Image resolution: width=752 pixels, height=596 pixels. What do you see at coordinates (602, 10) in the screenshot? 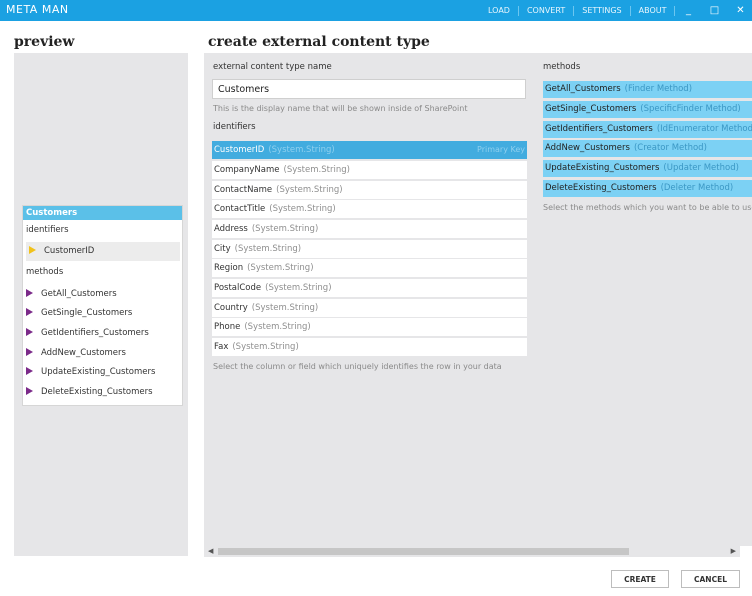
I see `nav-settings: SETTINGS` at bounding box center [602, 10].